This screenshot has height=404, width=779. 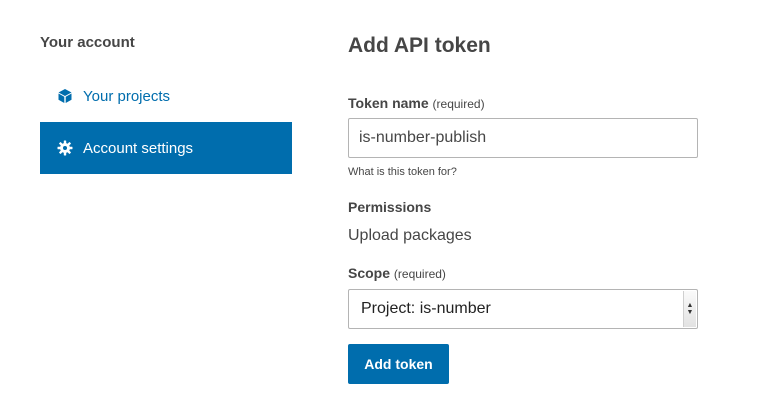 What do you see at coordinates (138, 148) in the screenshot?
I see `sidebar-item-label: Account settings` at bounding box center [138, 148].